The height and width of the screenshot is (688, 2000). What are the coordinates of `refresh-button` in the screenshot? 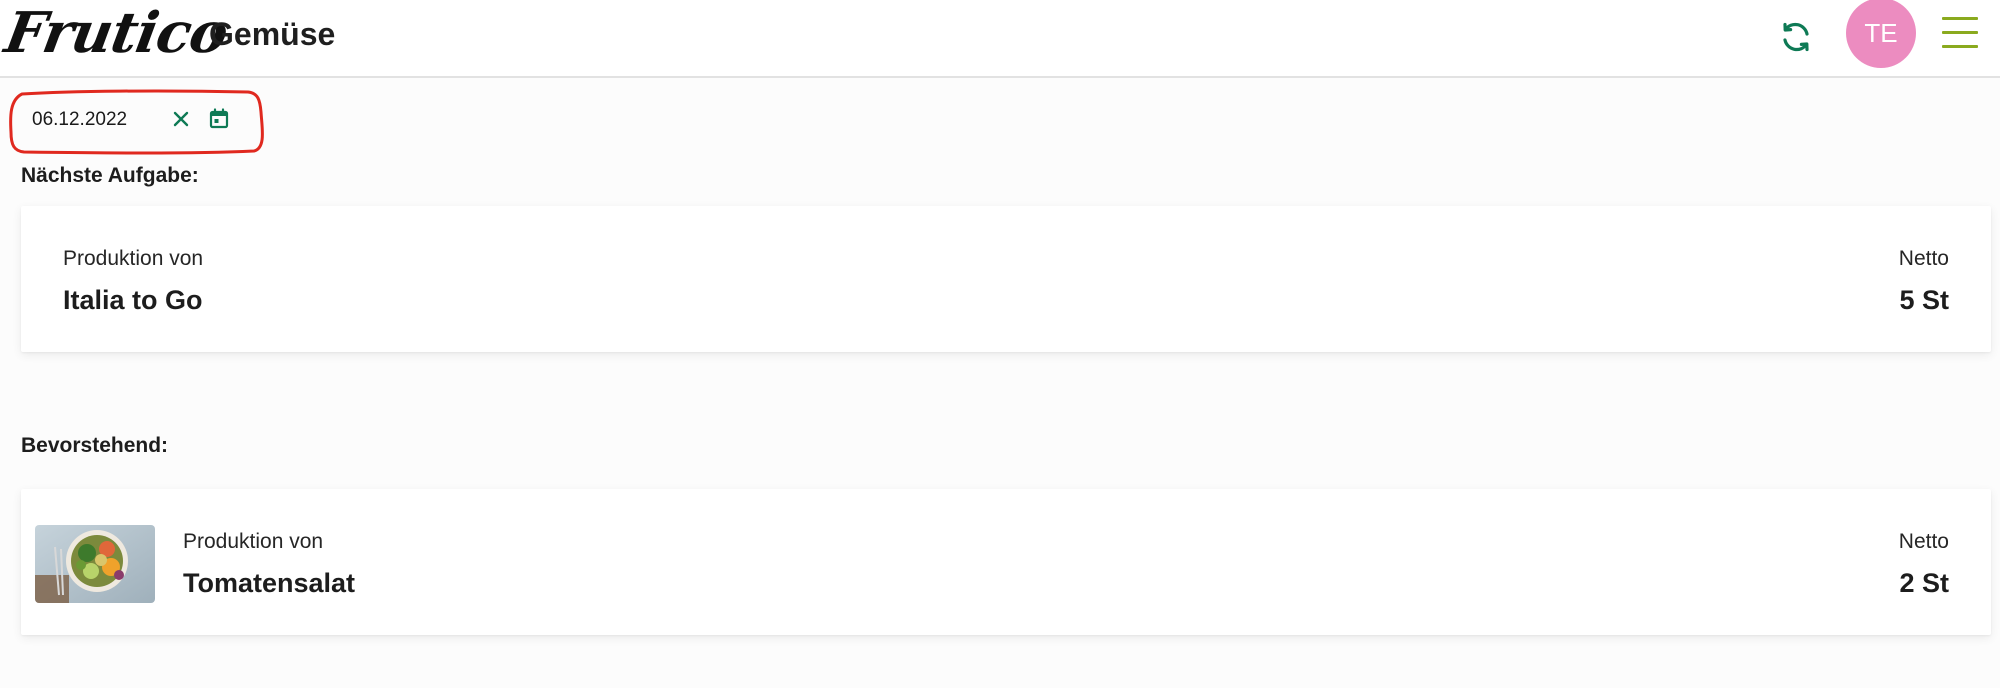 It's located at (1796, 37).